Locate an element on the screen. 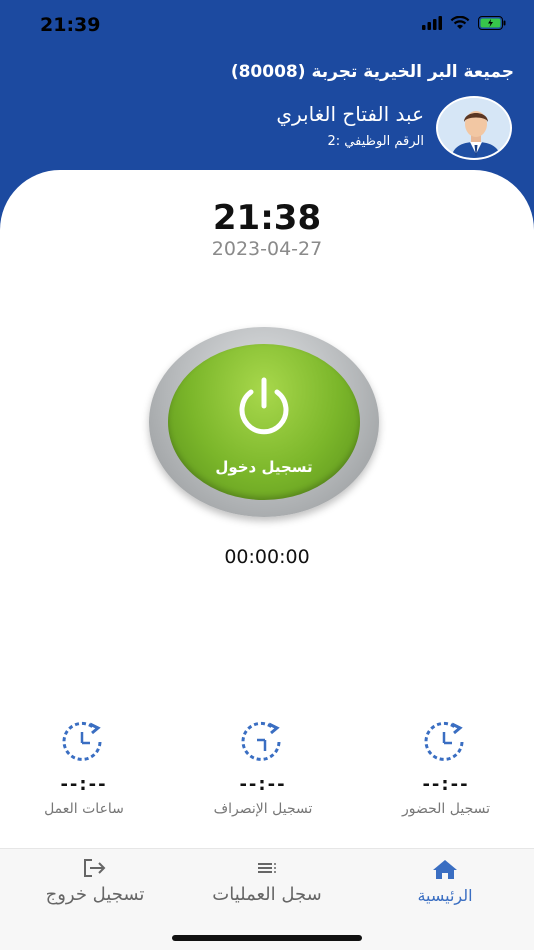  tab-operations-log: سجل العمليات is located at coordinates (267, 881).